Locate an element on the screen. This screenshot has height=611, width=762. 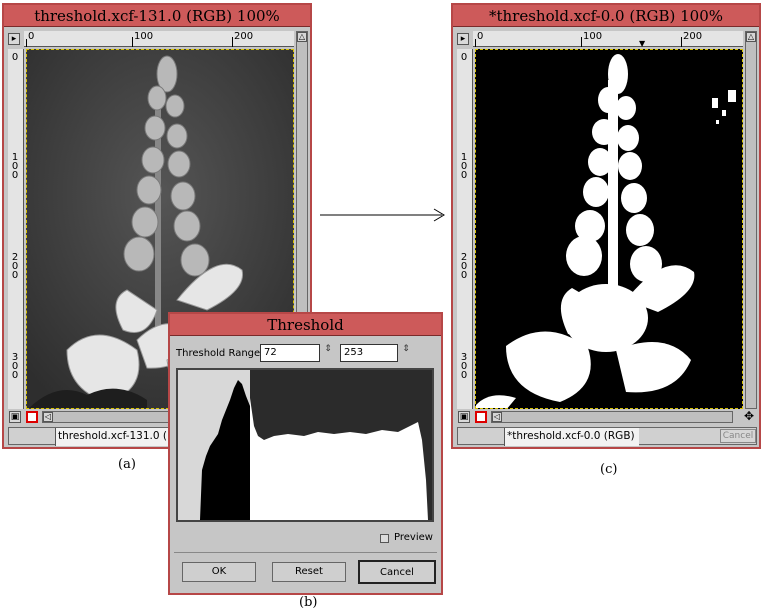
reset-button: Reset is located at coordinates (309, 572).